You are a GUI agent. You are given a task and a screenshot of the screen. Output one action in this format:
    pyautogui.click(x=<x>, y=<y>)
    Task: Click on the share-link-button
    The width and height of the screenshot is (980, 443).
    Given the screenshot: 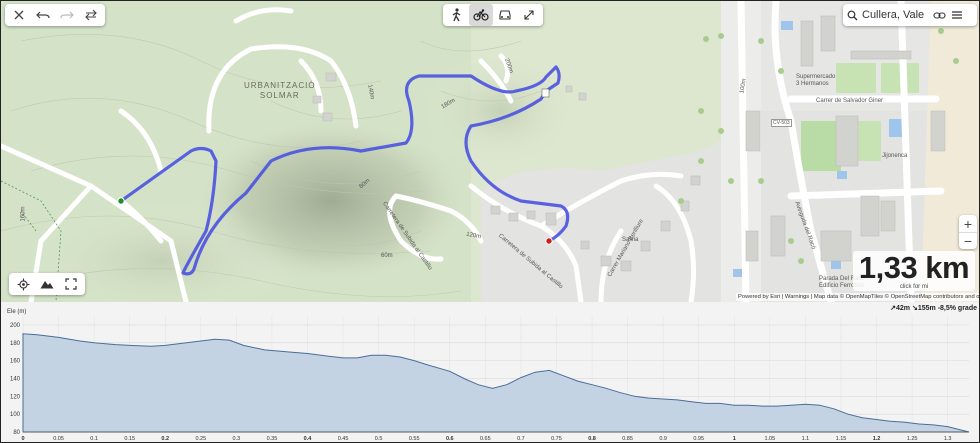 What is the action you would take?
    pyautogui.click(x=939, y=15)
    